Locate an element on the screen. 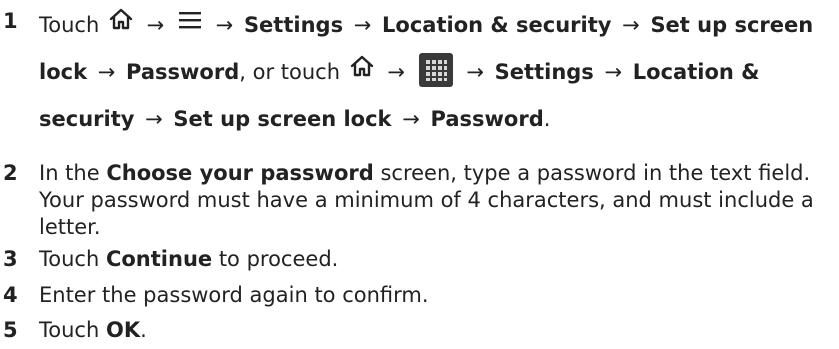 This screenshot has width=839, height=349. step-3: 3 Touch Continue to proceed. is located at coordinates (419, 259).